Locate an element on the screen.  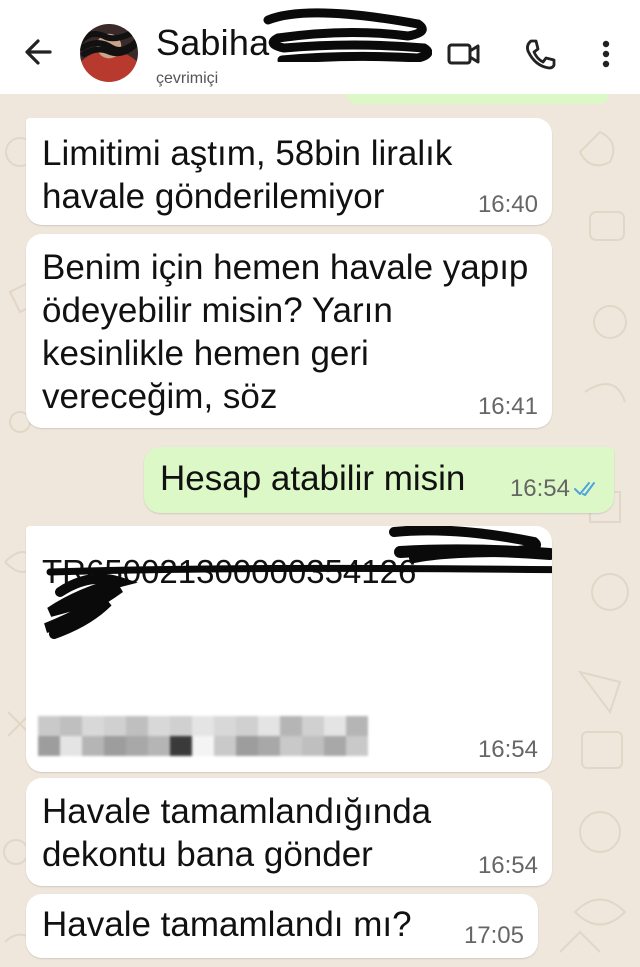
voice-call-icon is located at coordinates (540, 54).